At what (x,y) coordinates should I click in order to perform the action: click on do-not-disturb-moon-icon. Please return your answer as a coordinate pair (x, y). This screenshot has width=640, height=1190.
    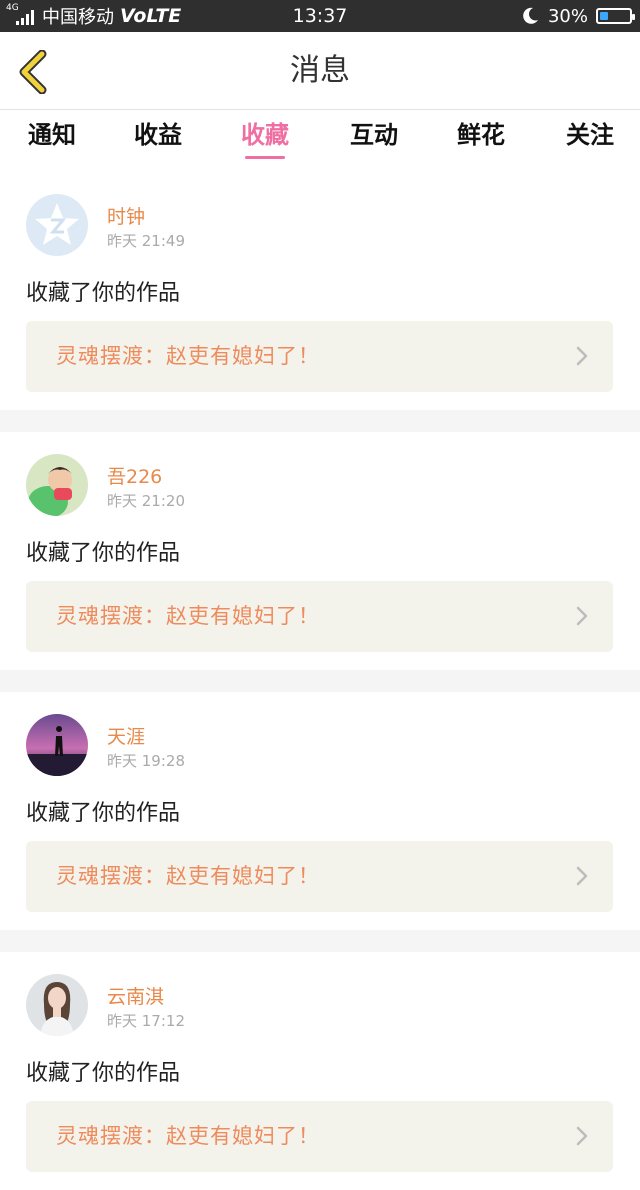
    Looking at the image, I should click on (530, 15).